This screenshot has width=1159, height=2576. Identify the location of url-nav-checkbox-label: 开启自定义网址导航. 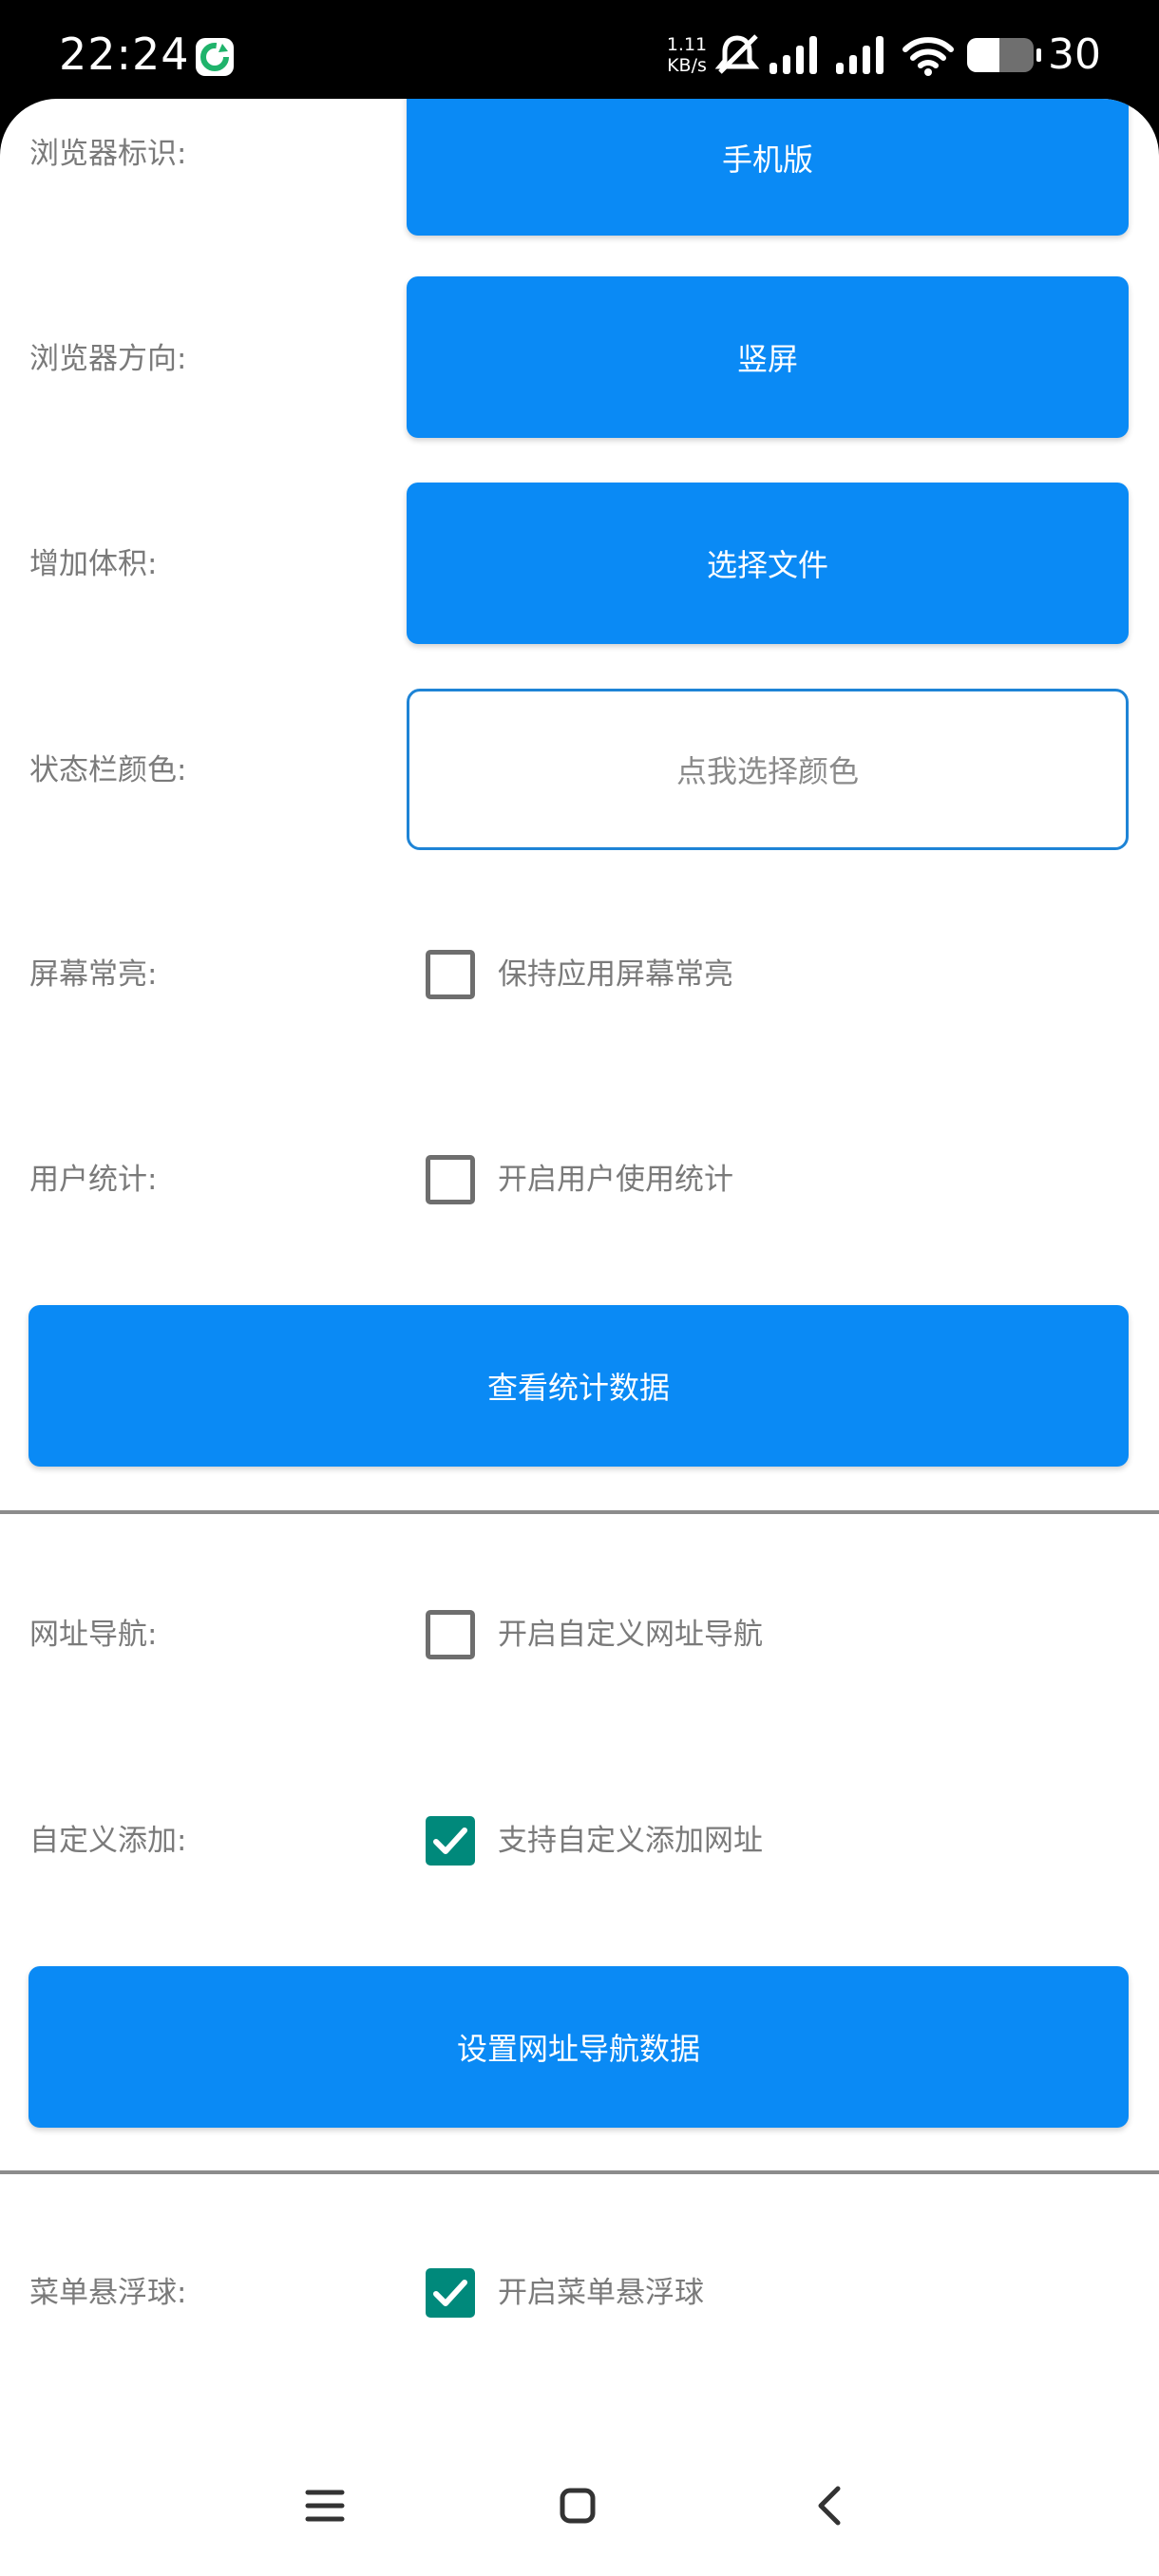
(630, 1635).